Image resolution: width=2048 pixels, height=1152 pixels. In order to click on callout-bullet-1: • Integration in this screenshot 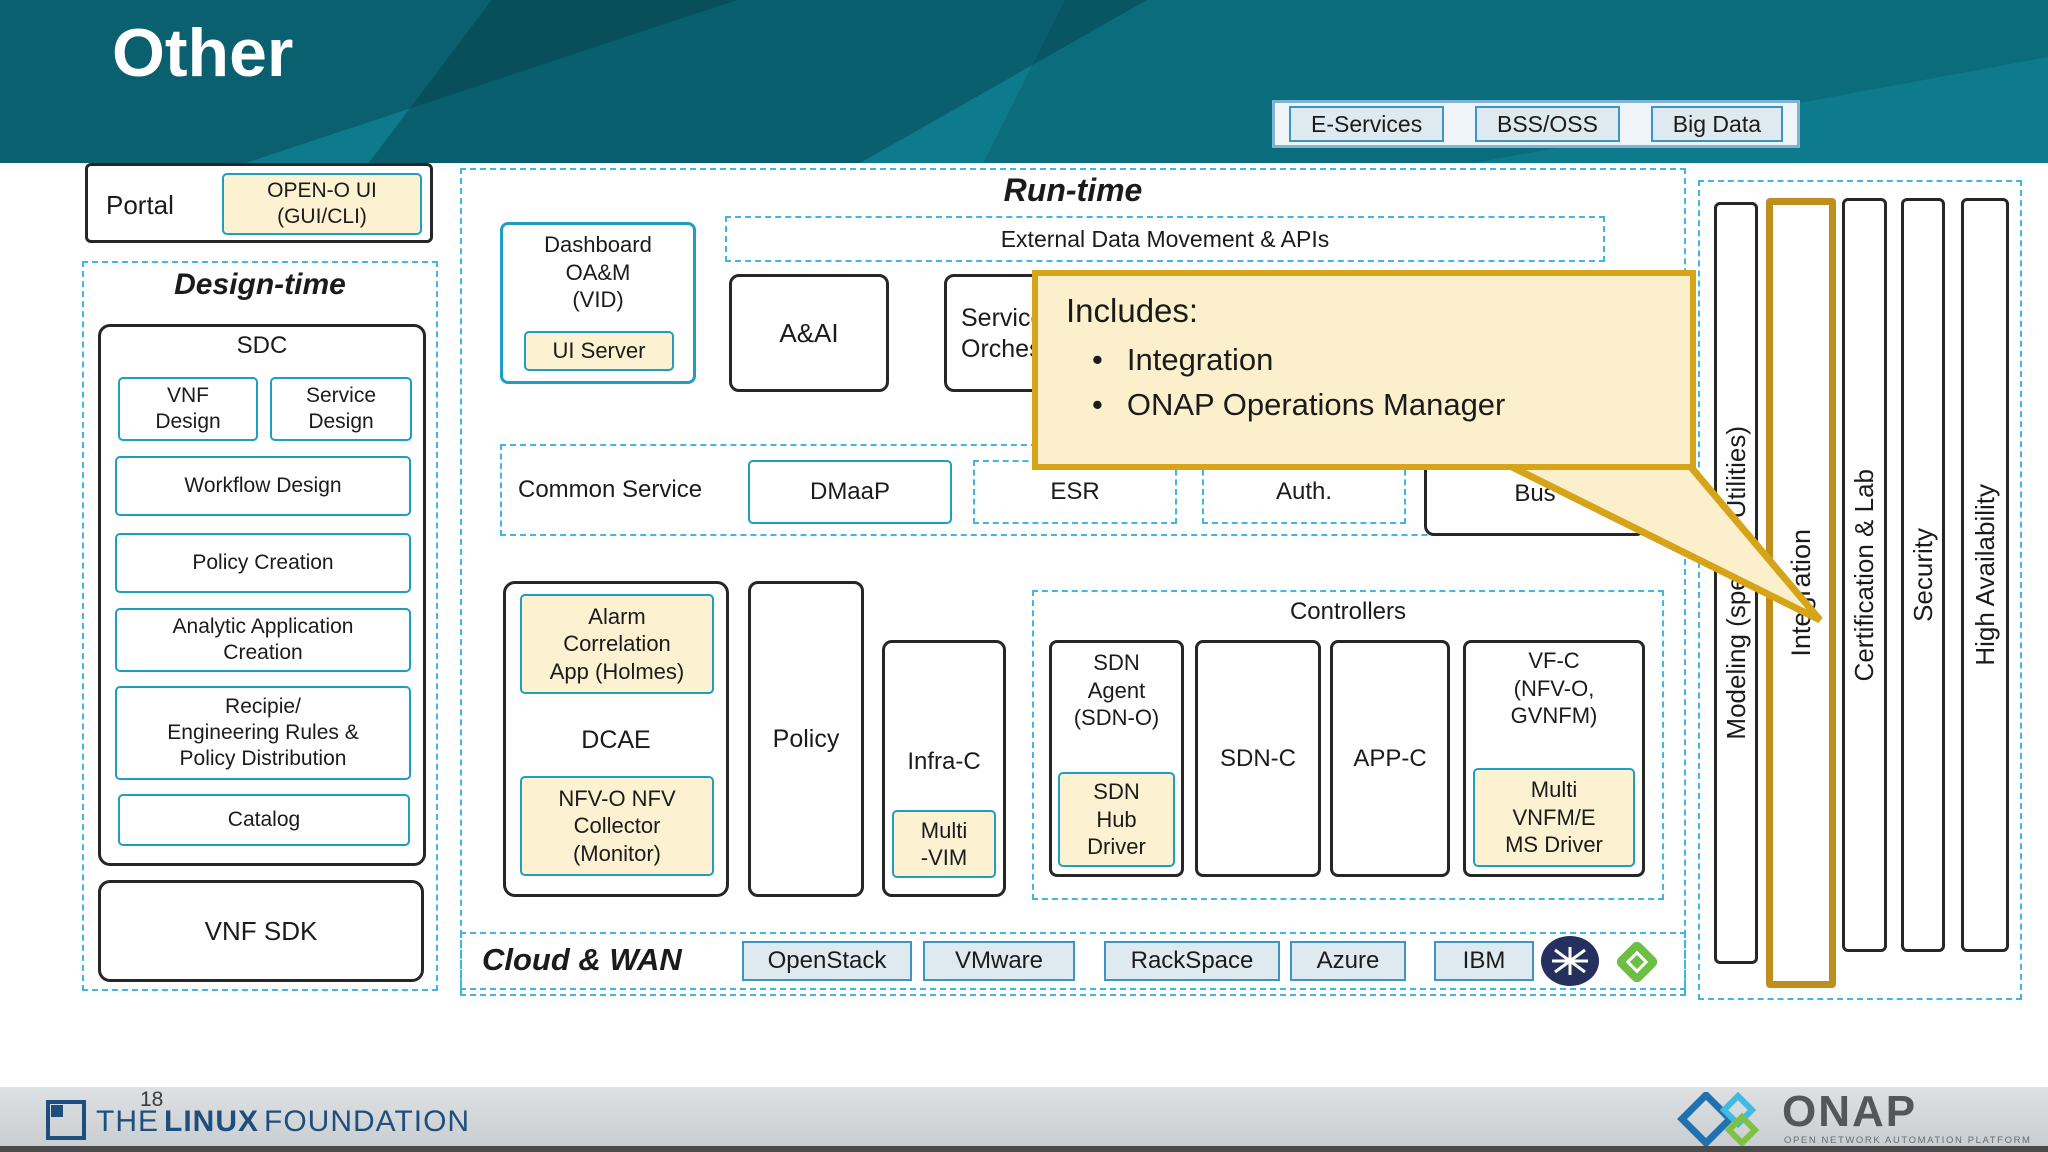, I will do `click(1377, 360)`.